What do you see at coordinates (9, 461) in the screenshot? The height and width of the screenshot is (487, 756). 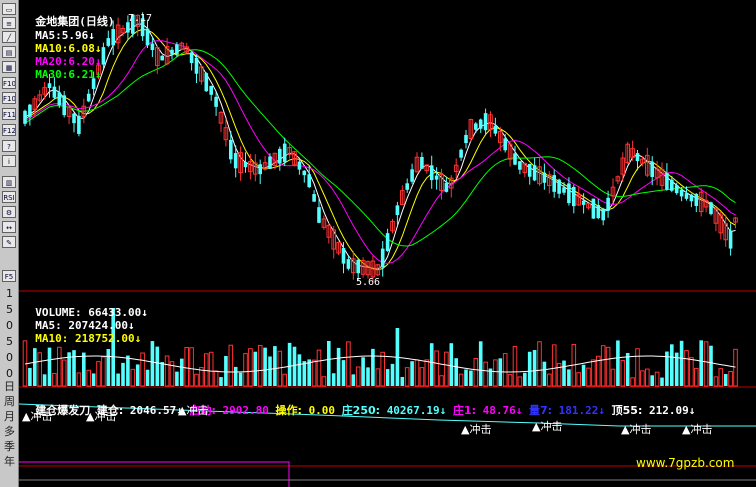 I see `period-button-5: 年` at bounding box center [9, 461].